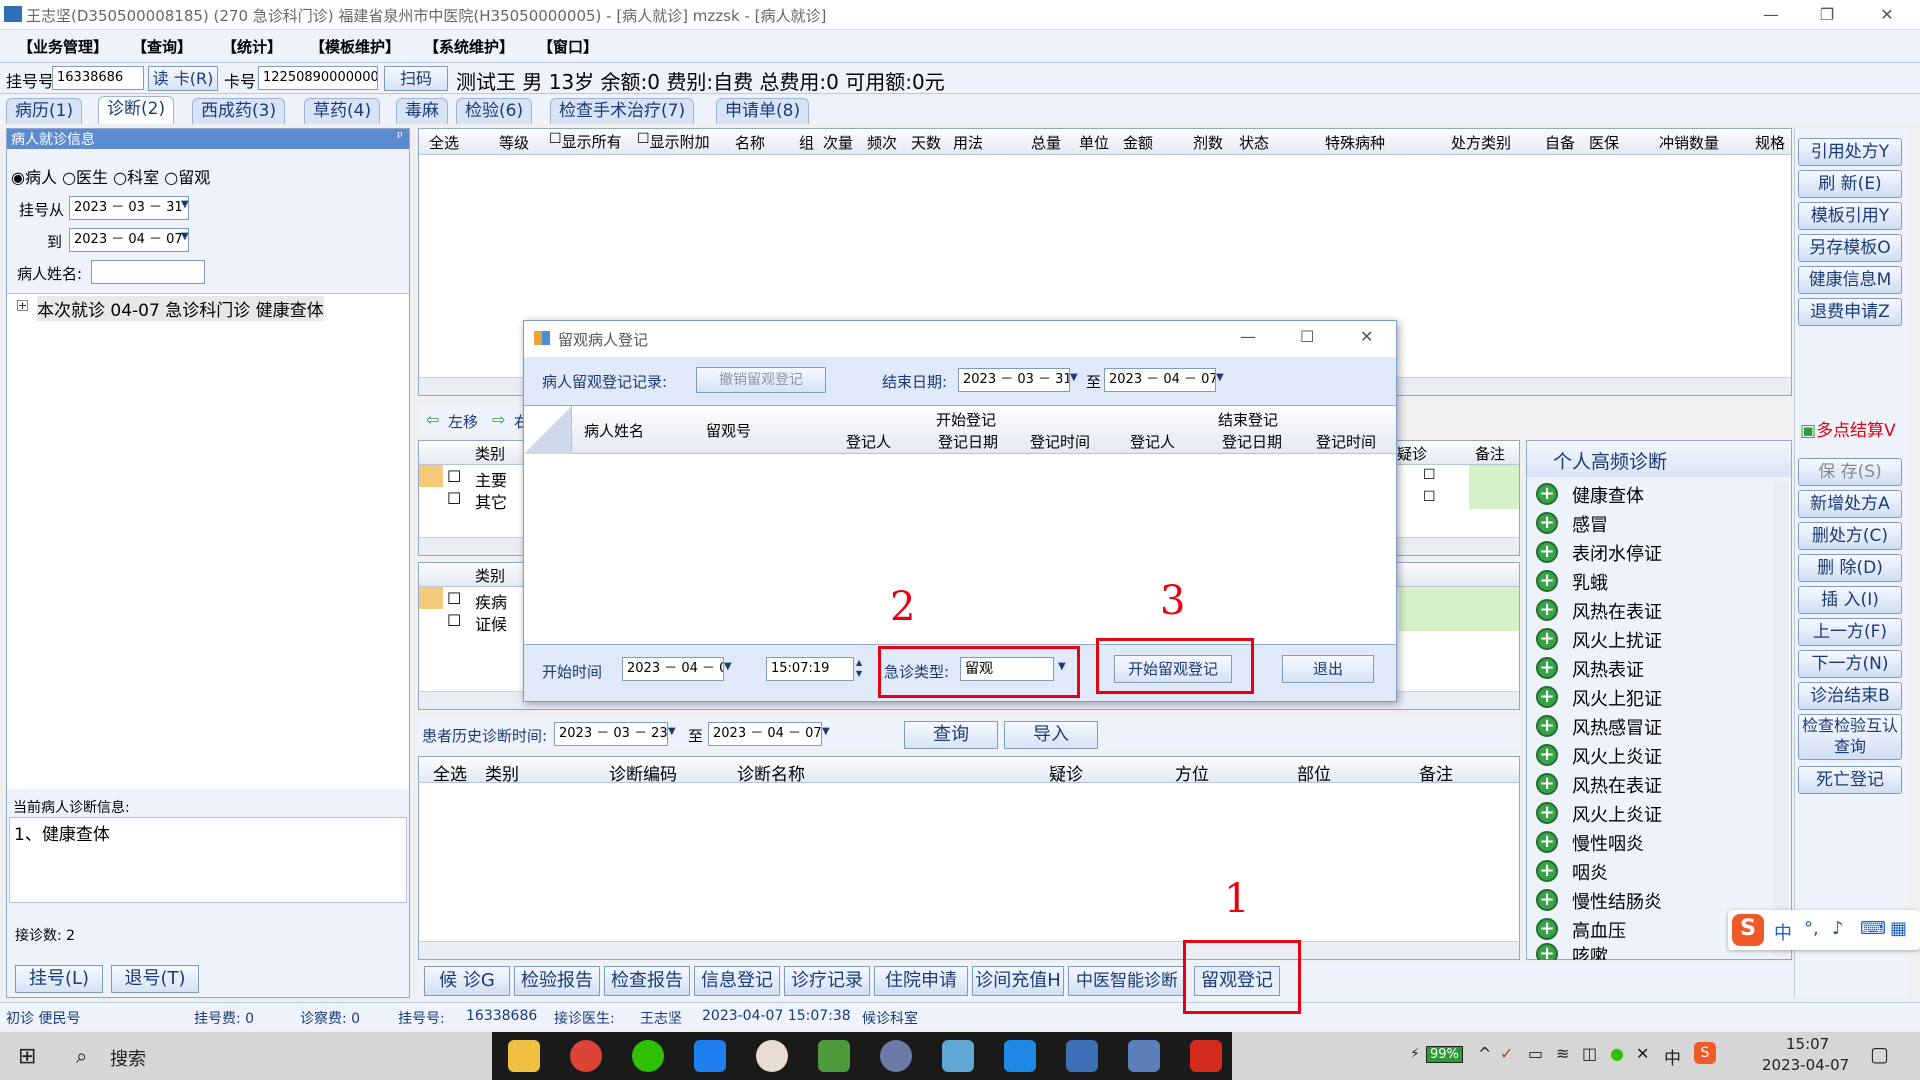 This screenshot has height=1080, width=1920. What do you see at coordinates (162, 46) in the screenshot?
I see `menu-query: 【查询】` at bounding box center [162, 46].